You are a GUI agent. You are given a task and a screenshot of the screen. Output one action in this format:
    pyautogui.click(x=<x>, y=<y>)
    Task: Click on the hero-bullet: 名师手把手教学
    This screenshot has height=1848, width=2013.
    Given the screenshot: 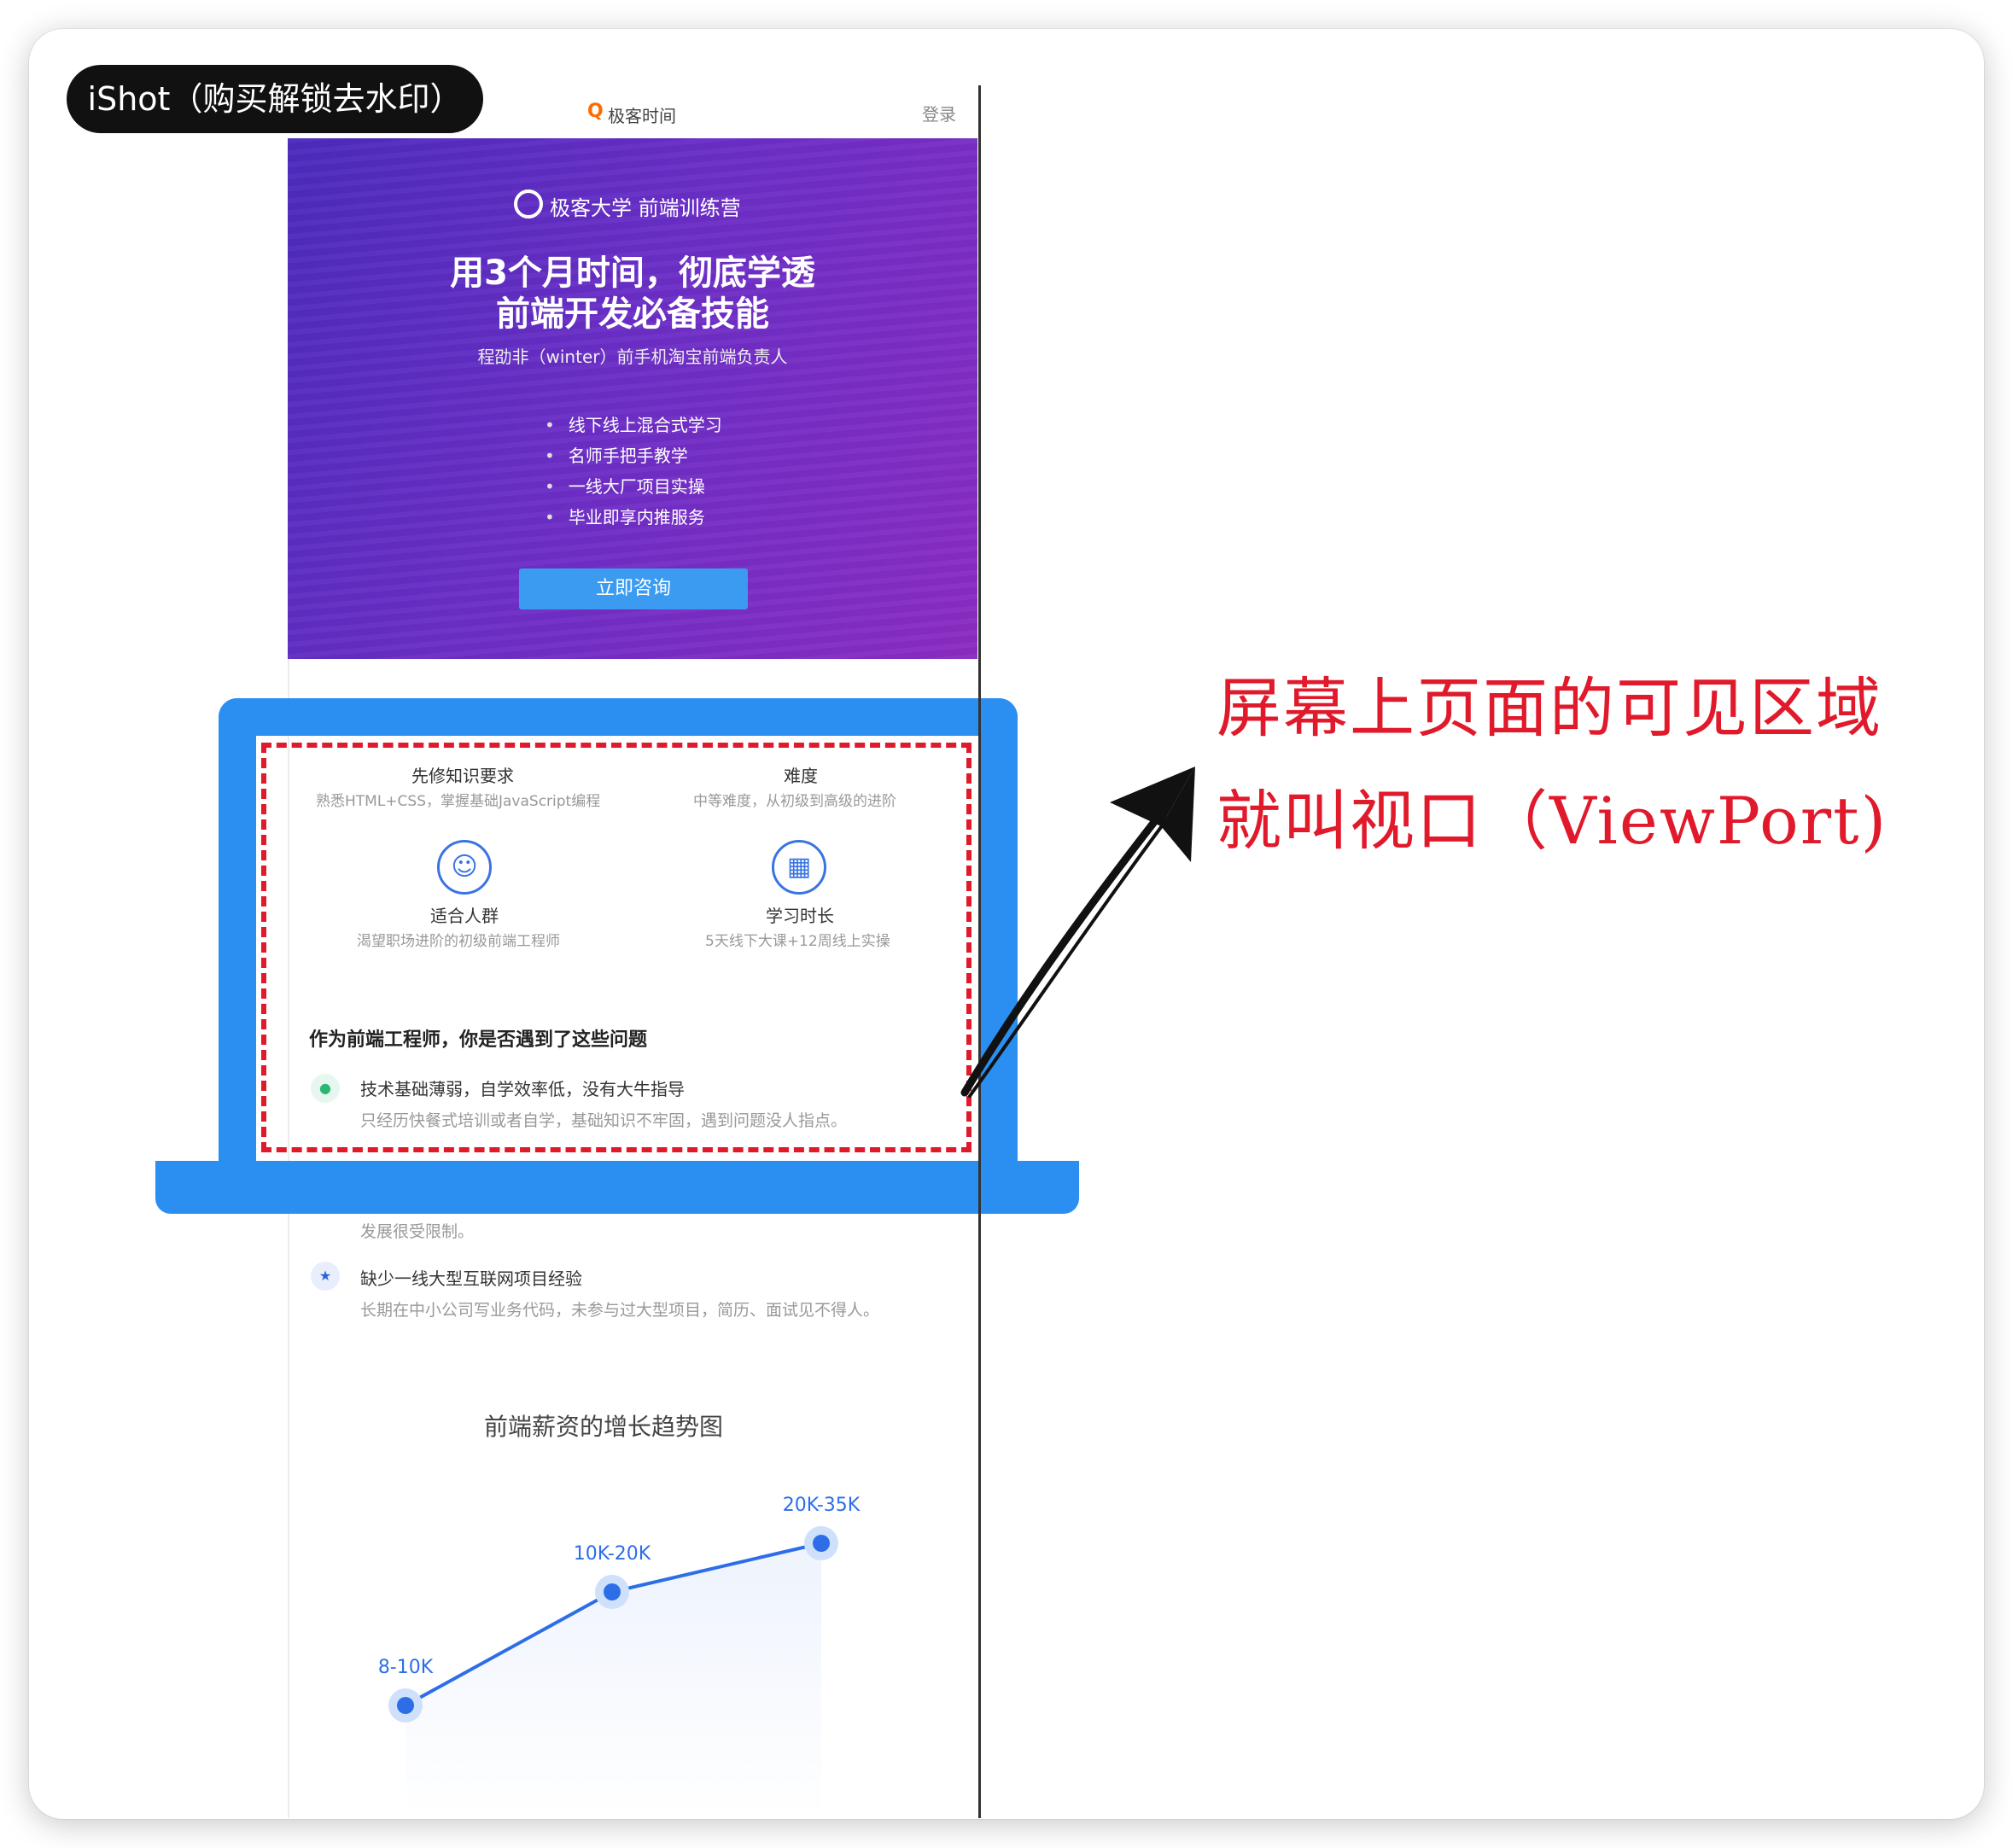 What is the action you would take?
    pyautogui.click(x=633, y=455)
    